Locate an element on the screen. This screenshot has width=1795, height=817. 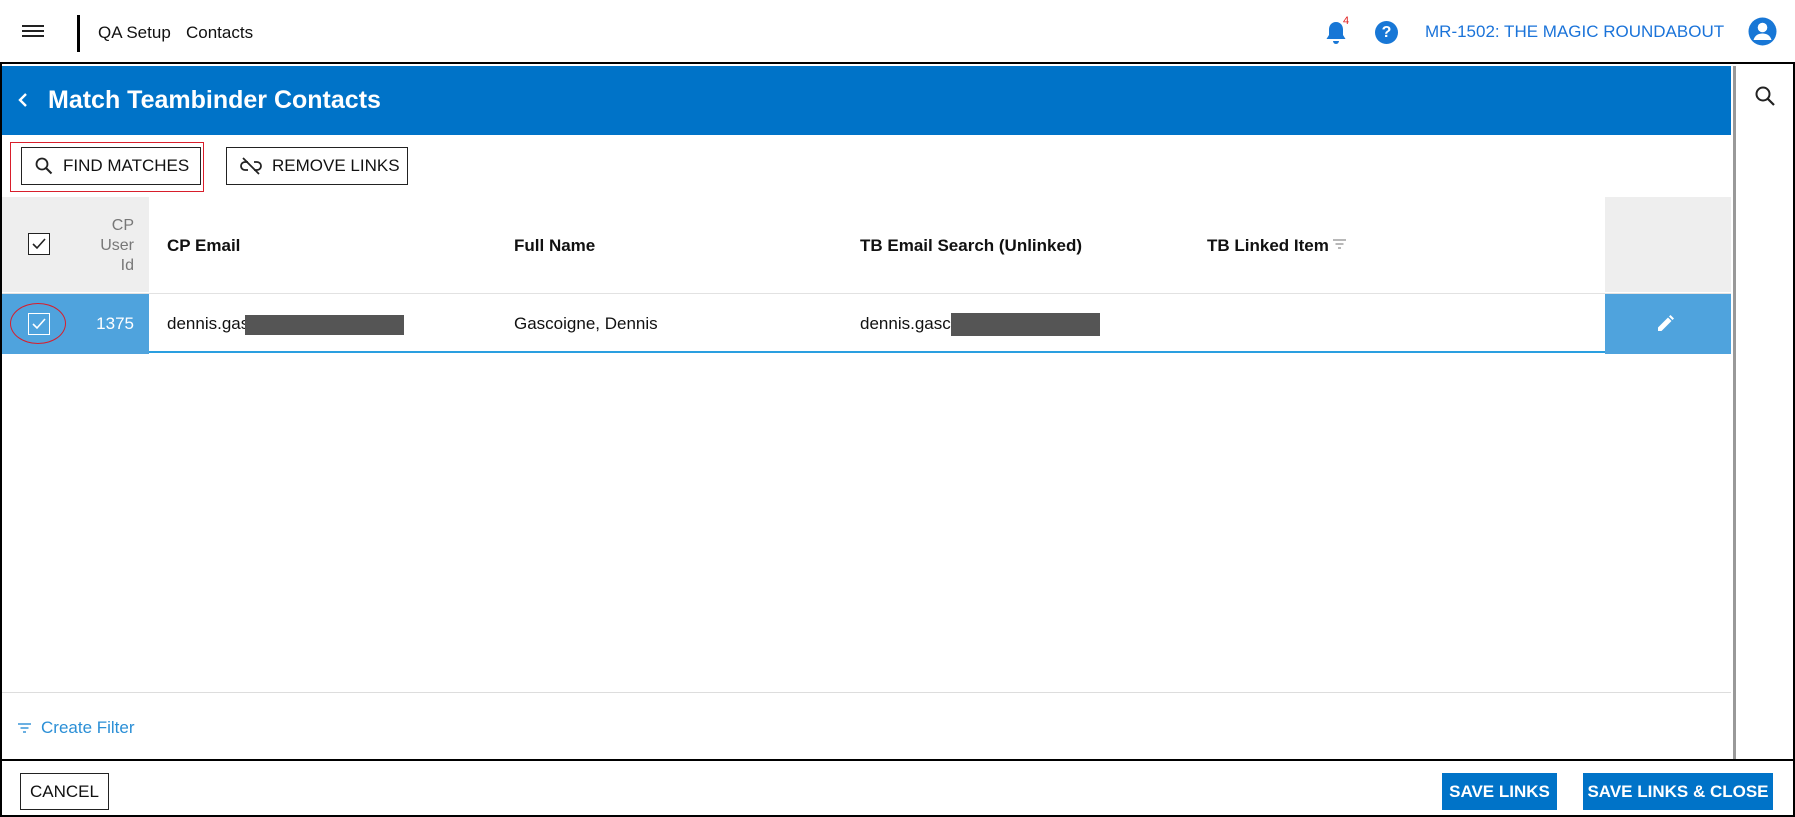
help-icon: ? is located at coordinates (1386, 32).